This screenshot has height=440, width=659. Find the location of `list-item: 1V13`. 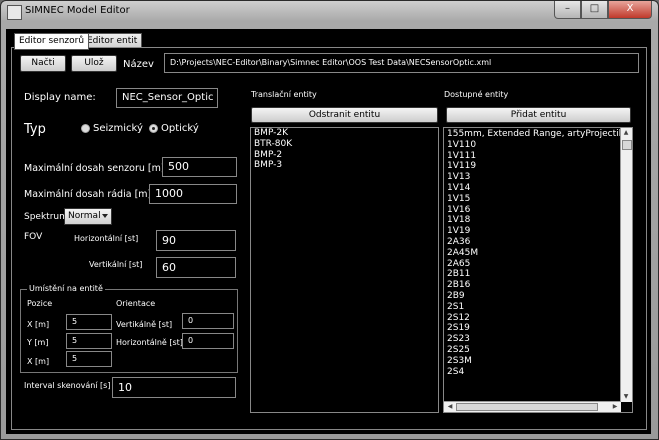

list-item: 1V13 is located at coordinates (532, 177).